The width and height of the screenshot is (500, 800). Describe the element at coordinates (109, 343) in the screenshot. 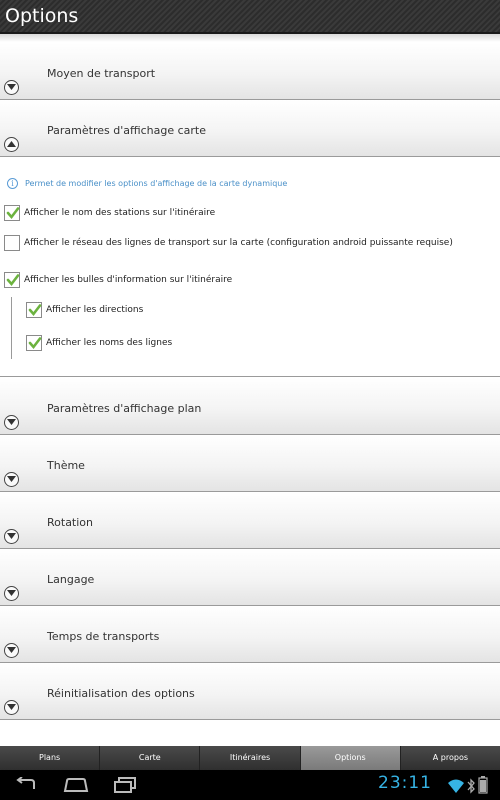

I see `option-label: Afficher les noms des lignes` at that location.